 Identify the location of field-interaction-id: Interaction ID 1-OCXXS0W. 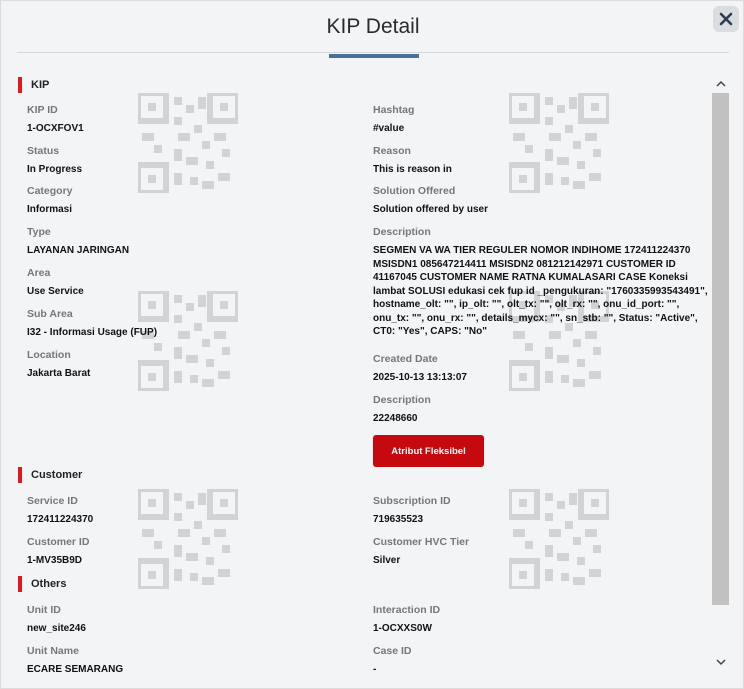
(406, 620).